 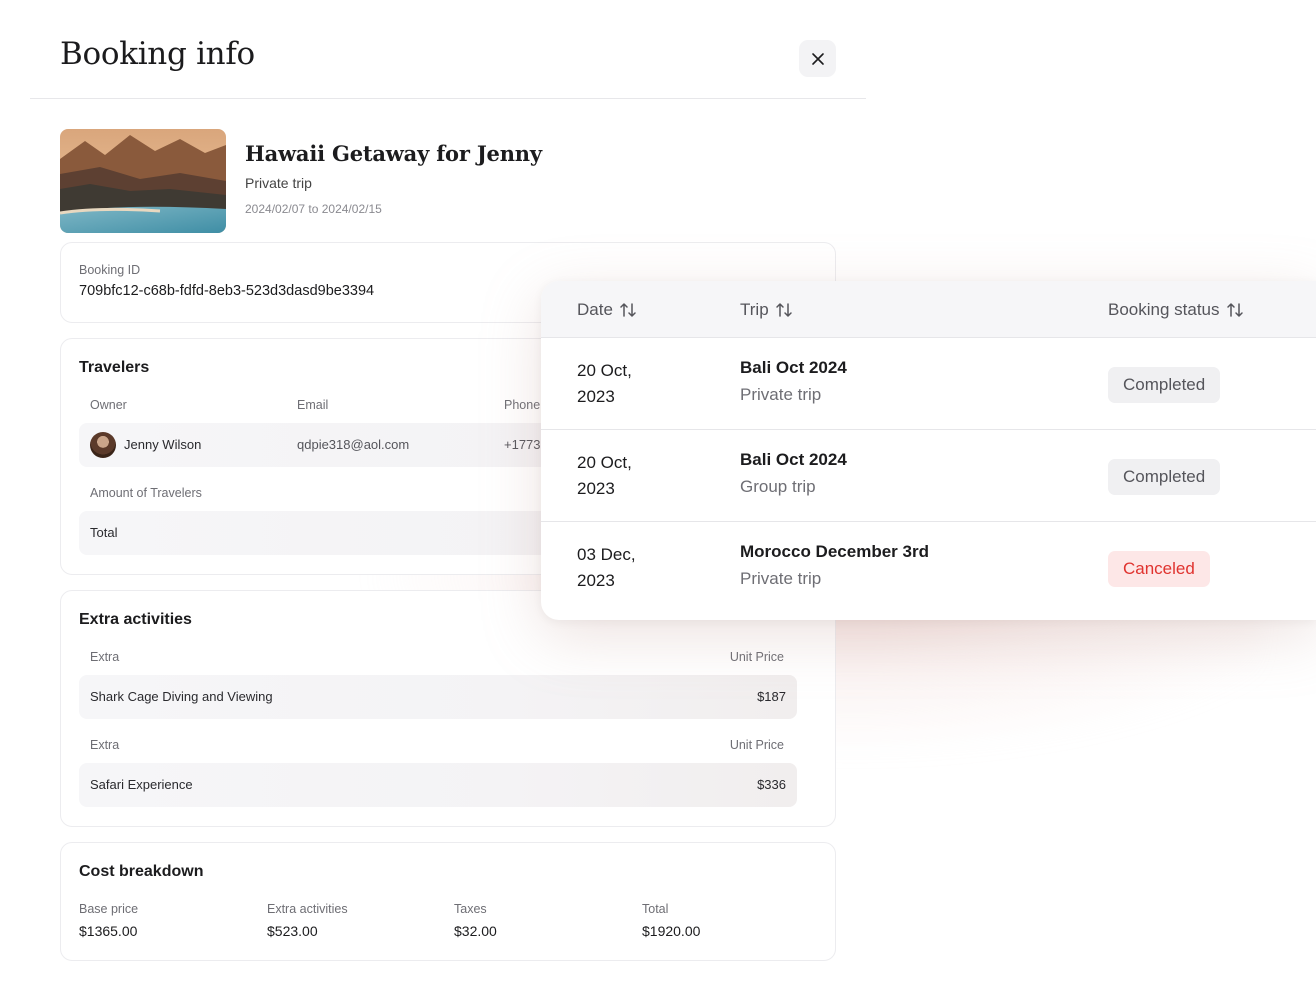 What do you see at coordinates (227, 291) in the screenshot?
I see `booking-id-value: 709bfc12-c68b-fdfd-8eb3-523d3dasd9be3394` at bounding box center [227, 291].